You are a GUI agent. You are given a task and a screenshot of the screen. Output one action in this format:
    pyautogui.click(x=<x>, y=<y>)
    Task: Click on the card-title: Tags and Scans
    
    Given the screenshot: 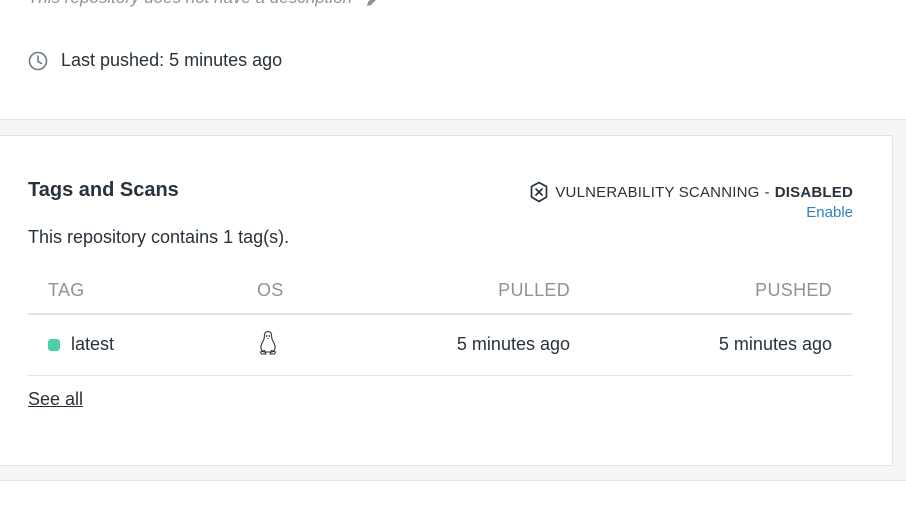 What is the action you would take?
    pyautogui.click(x=103, y=190)
    